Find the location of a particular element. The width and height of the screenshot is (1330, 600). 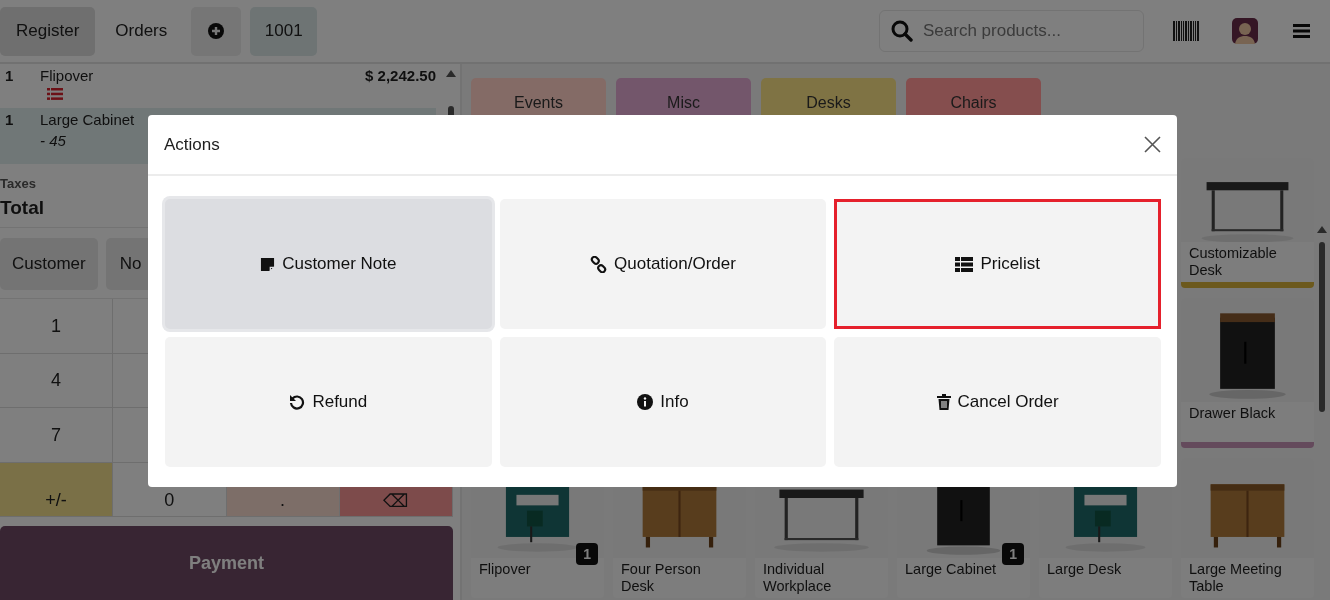

category-button: Misc is located at coordinates (683, 96).